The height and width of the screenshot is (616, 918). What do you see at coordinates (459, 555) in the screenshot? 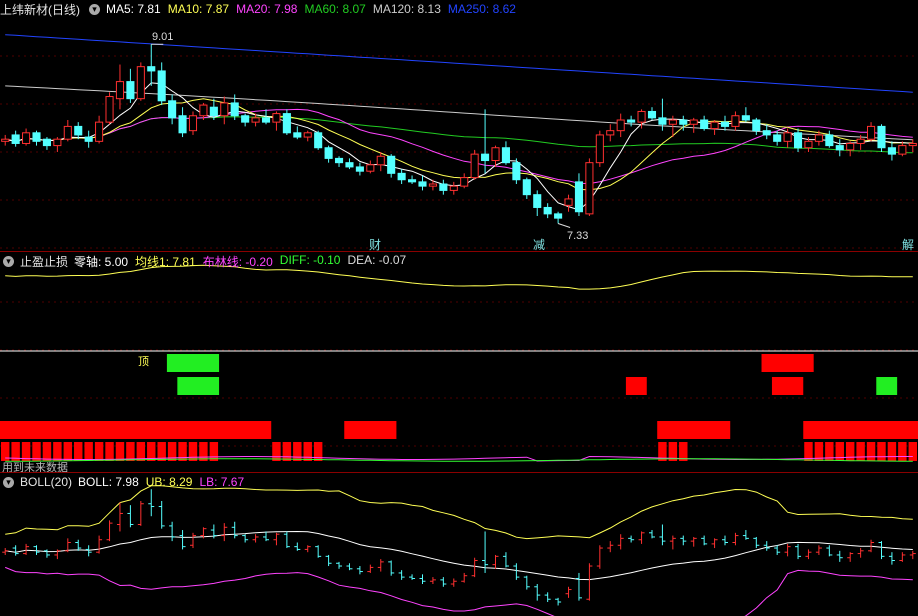
I see `boll-mid-line` at bounding box center [459, 555].